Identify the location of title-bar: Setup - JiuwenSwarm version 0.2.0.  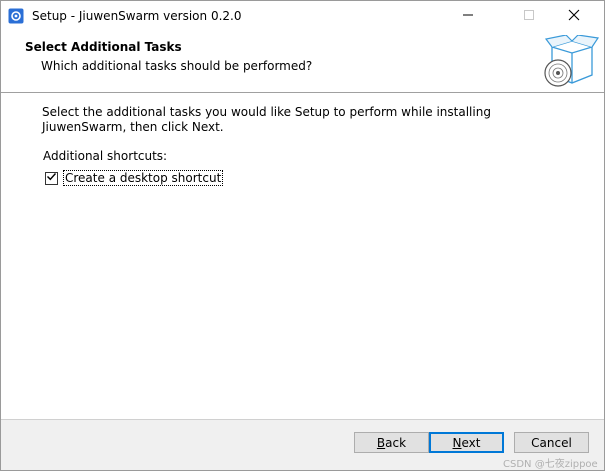
(302, 16).